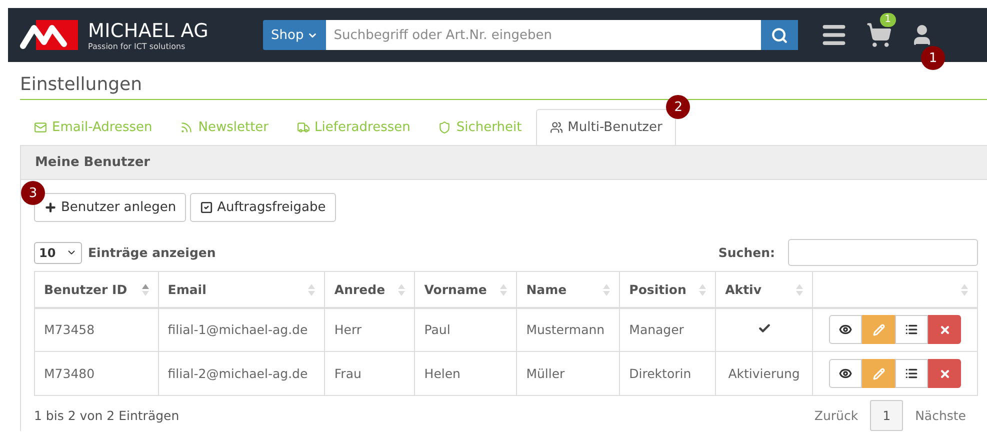  What do you see at coordinates (887, 415) in the screenshot?
I see `page-button: 1` at bounding box center [887, 415].